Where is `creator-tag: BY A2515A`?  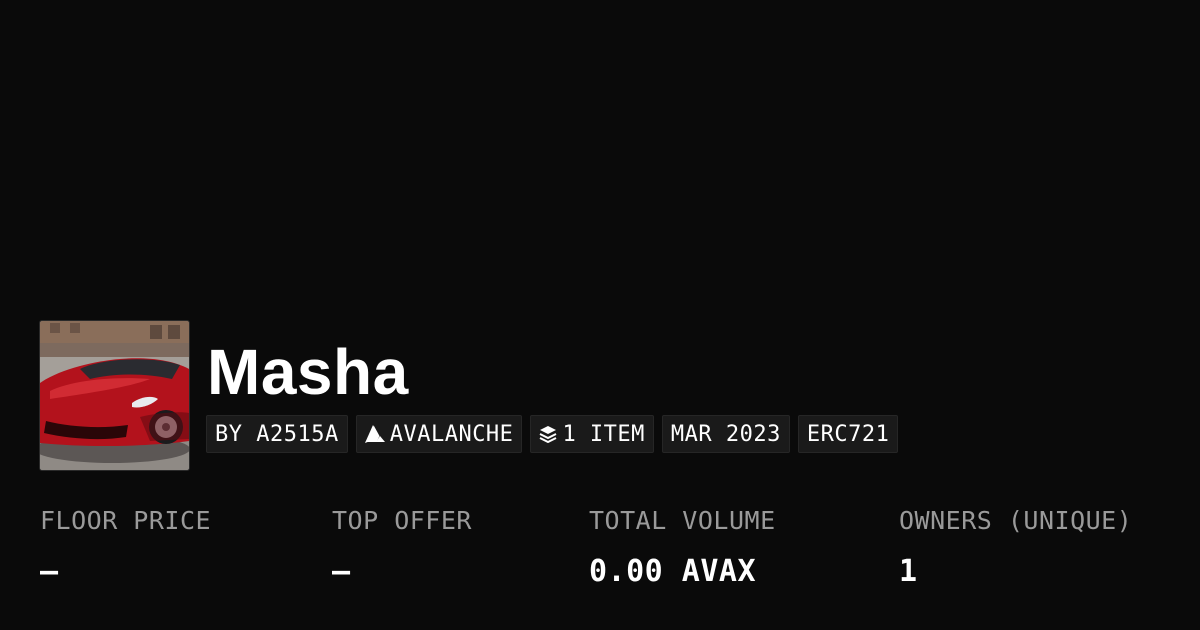
creator-tag: BY A2515A is located at coordinates (277, 434).